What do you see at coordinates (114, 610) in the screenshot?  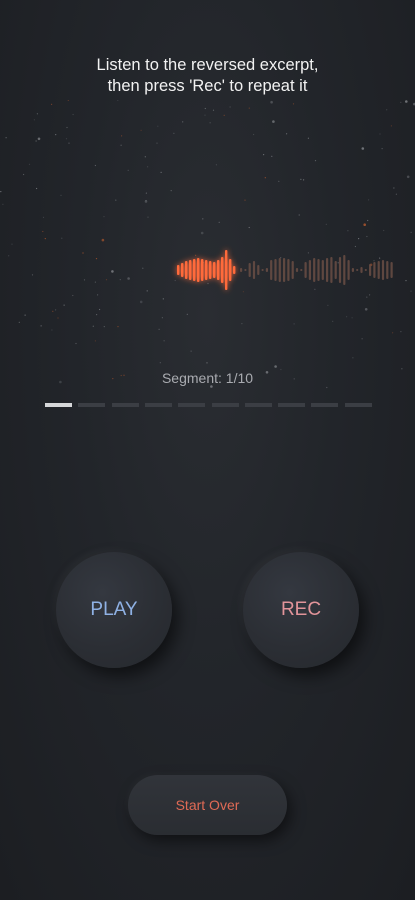 I see `play-button: PLAY` at bounding box center [114, 610].